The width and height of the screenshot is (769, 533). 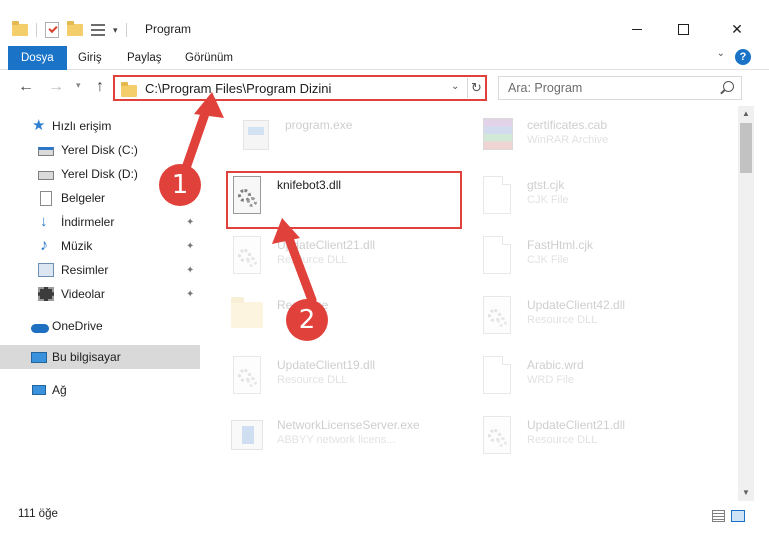 I want to click on scroll-down-icon: ▼, so click(x=746, y=493).